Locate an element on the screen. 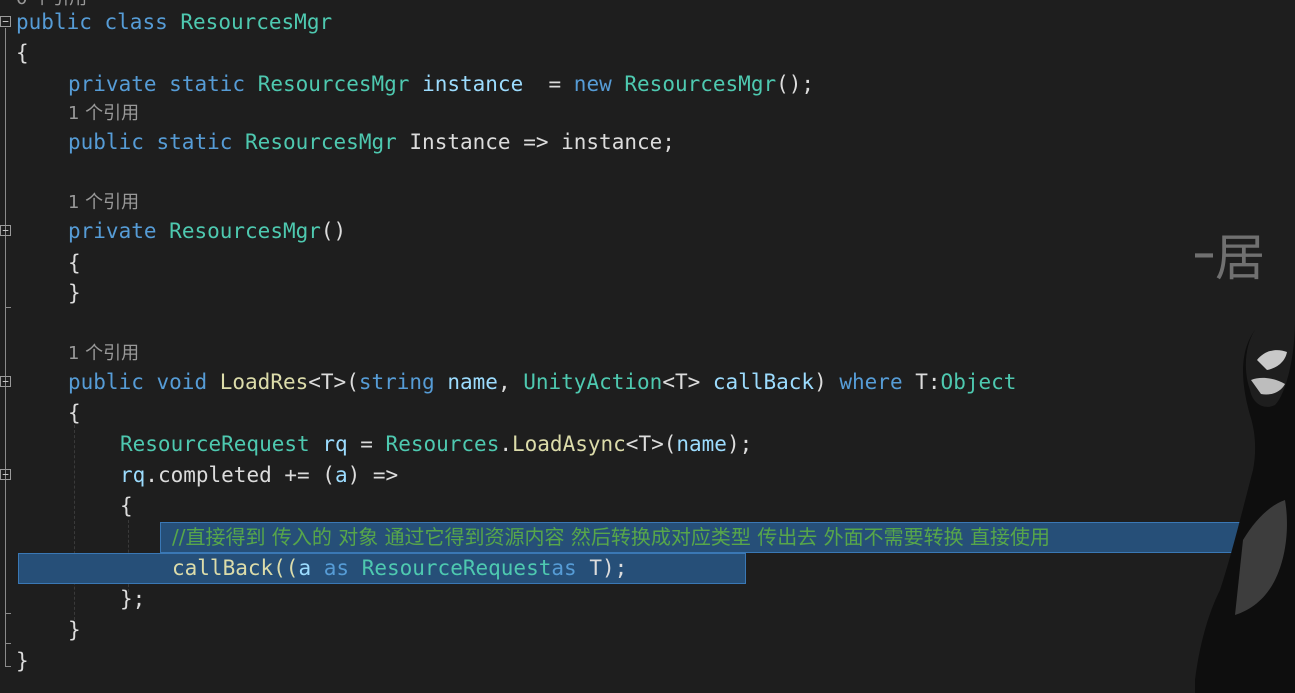 This screenshot has height=693, width=1295. collapse-lambda-icon: − is located at coordinates (5, 474).